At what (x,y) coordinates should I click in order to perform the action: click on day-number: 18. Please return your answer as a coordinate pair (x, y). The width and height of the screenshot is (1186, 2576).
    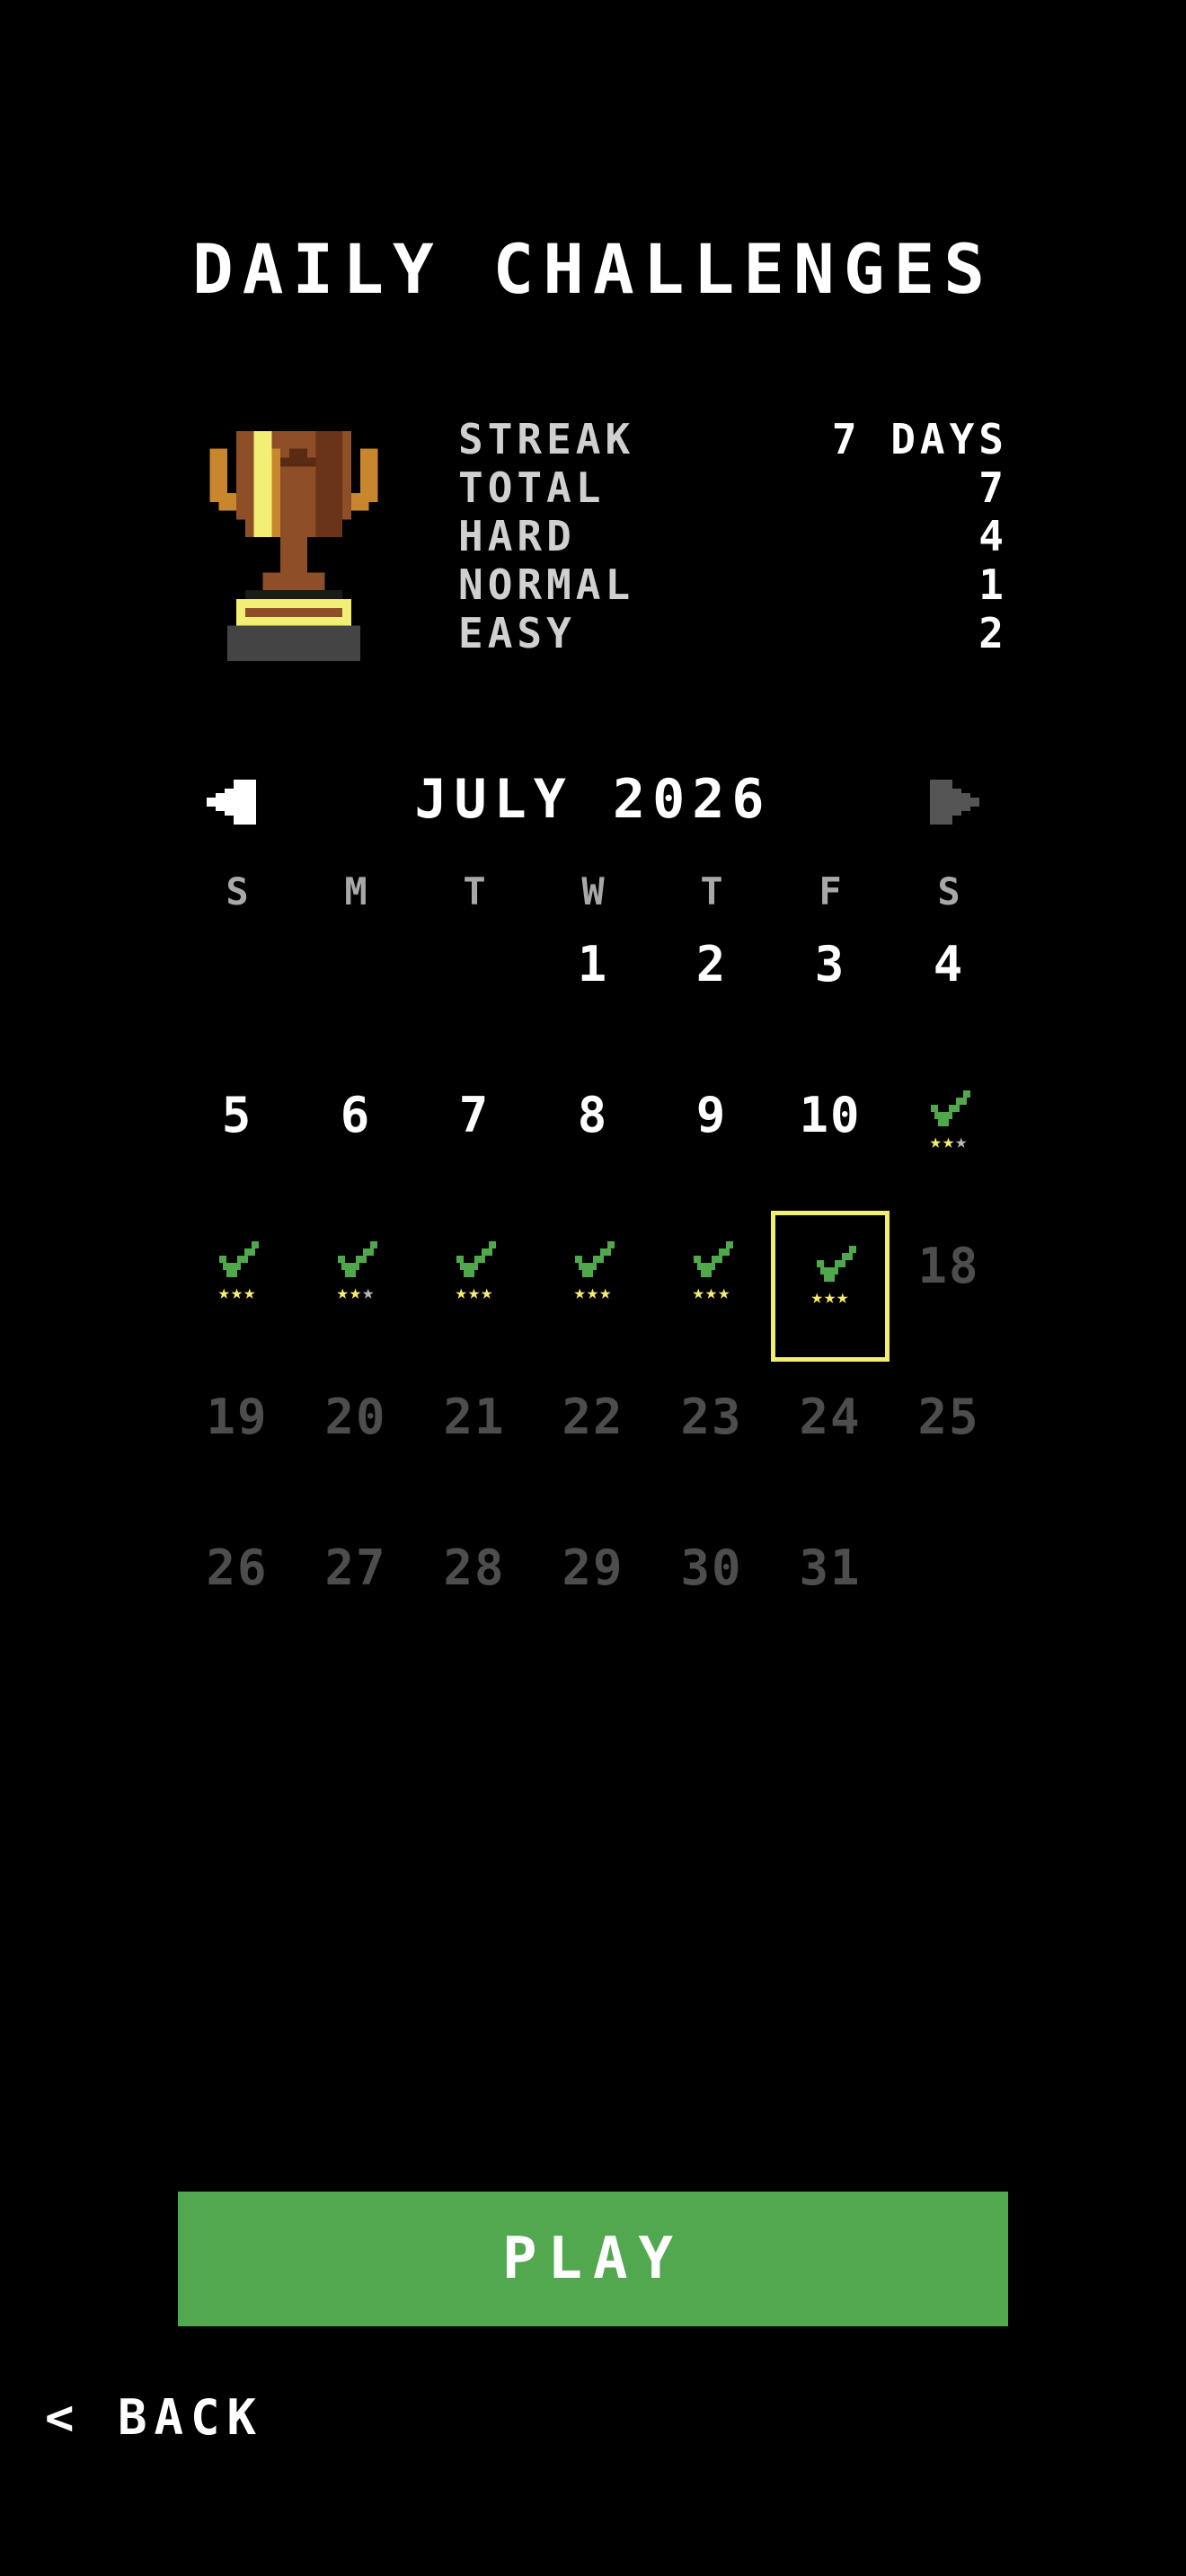
    Looking at the image, I should click on (948, 1266).